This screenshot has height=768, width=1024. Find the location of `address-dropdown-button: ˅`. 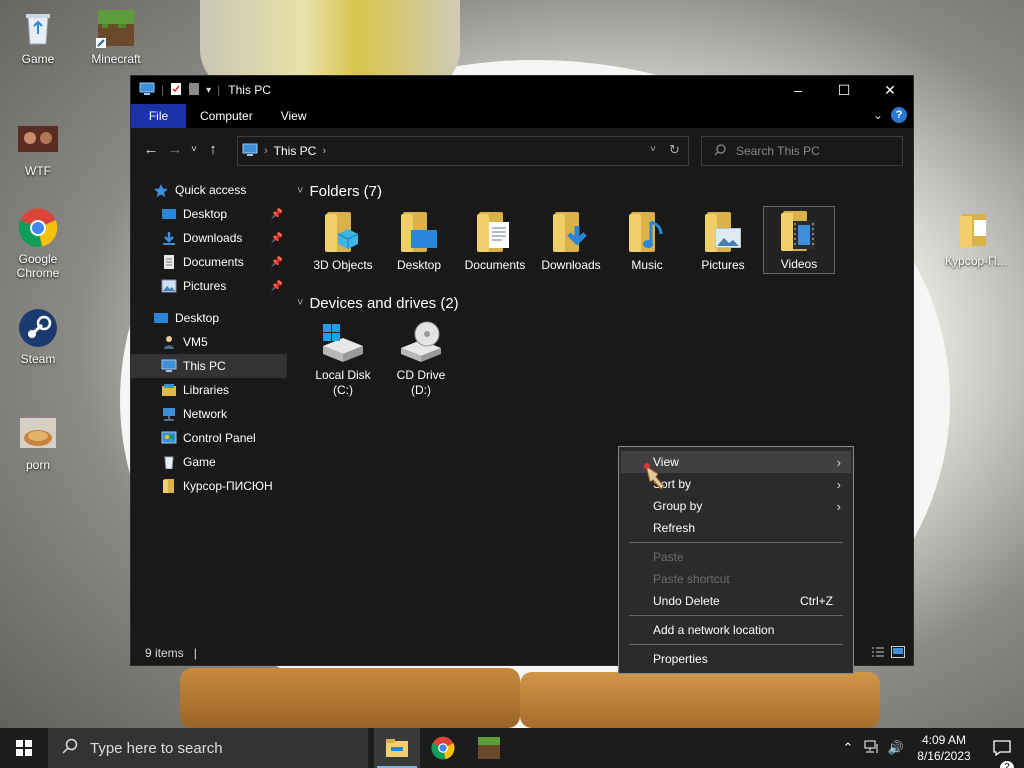

address-dropdown-button: ˅ is located at coordinates (653, 149).